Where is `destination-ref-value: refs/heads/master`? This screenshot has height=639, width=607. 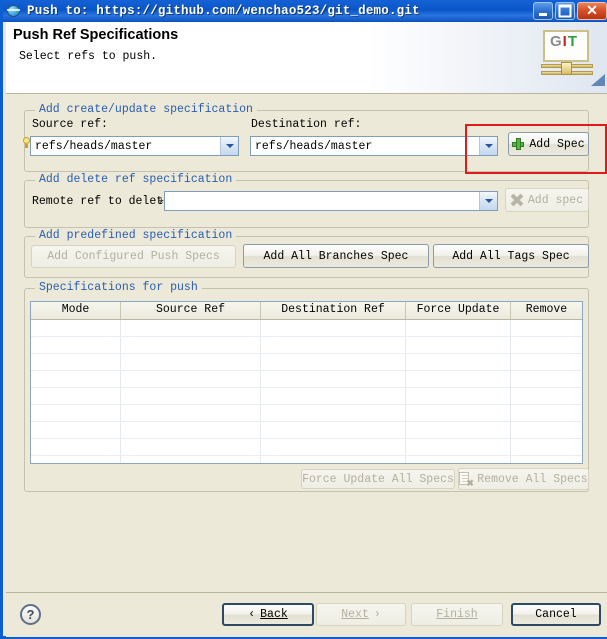 destination-ref-value: refs/heads/master is located at coordinates (314, 146).